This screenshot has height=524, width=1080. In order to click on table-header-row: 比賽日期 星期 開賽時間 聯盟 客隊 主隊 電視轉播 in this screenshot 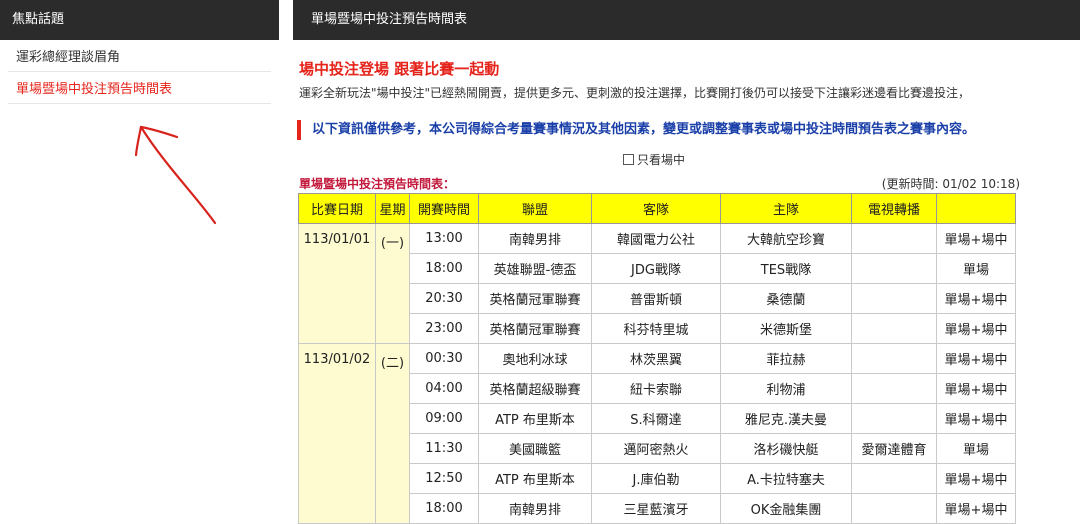, I will do `click(657, 208)`.